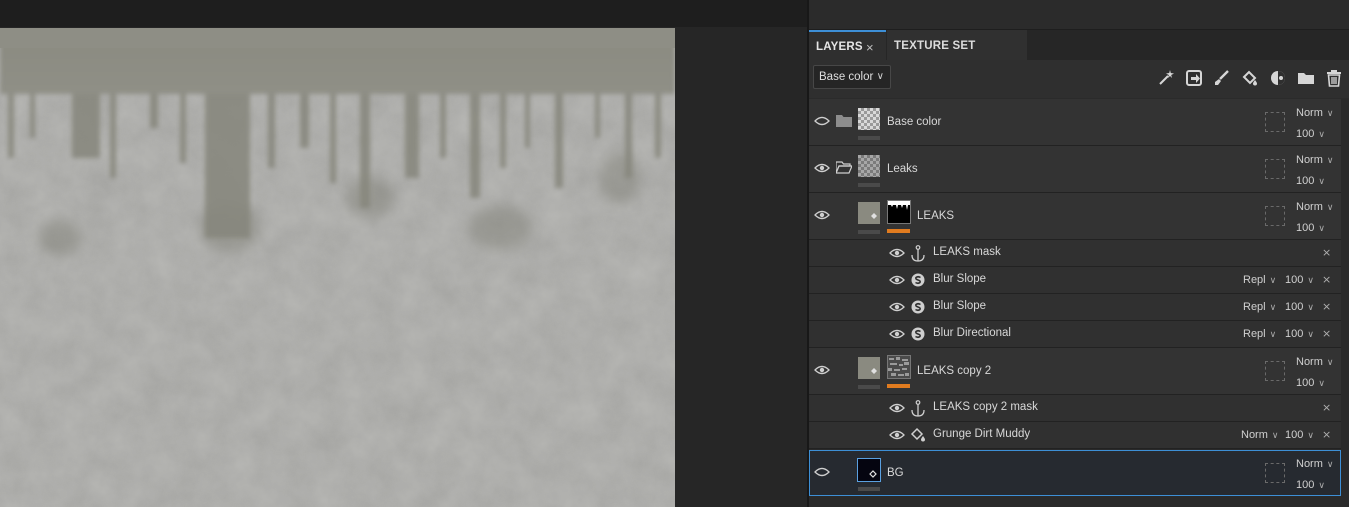 The image size is (1349, 507). I want to click on folder-icon, so click(1306, 78).